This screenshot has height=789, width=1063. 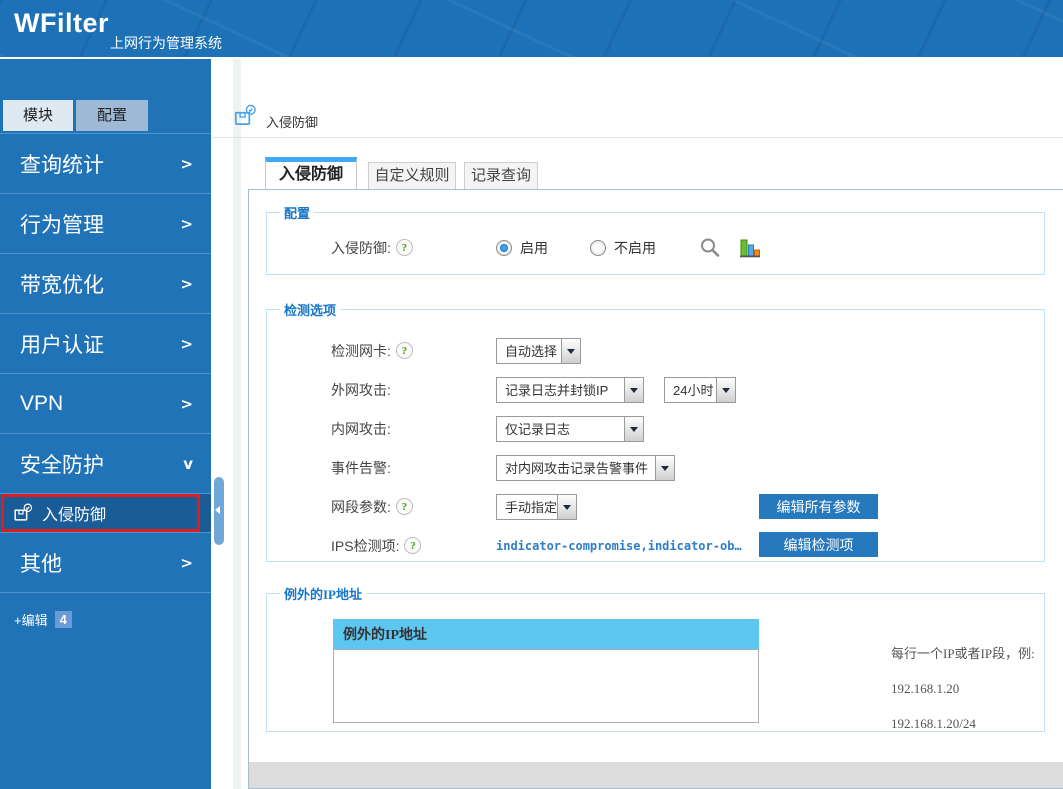 I want to click on edit-detect-items-button: 编辑检测项, so click(x=818, y=544).